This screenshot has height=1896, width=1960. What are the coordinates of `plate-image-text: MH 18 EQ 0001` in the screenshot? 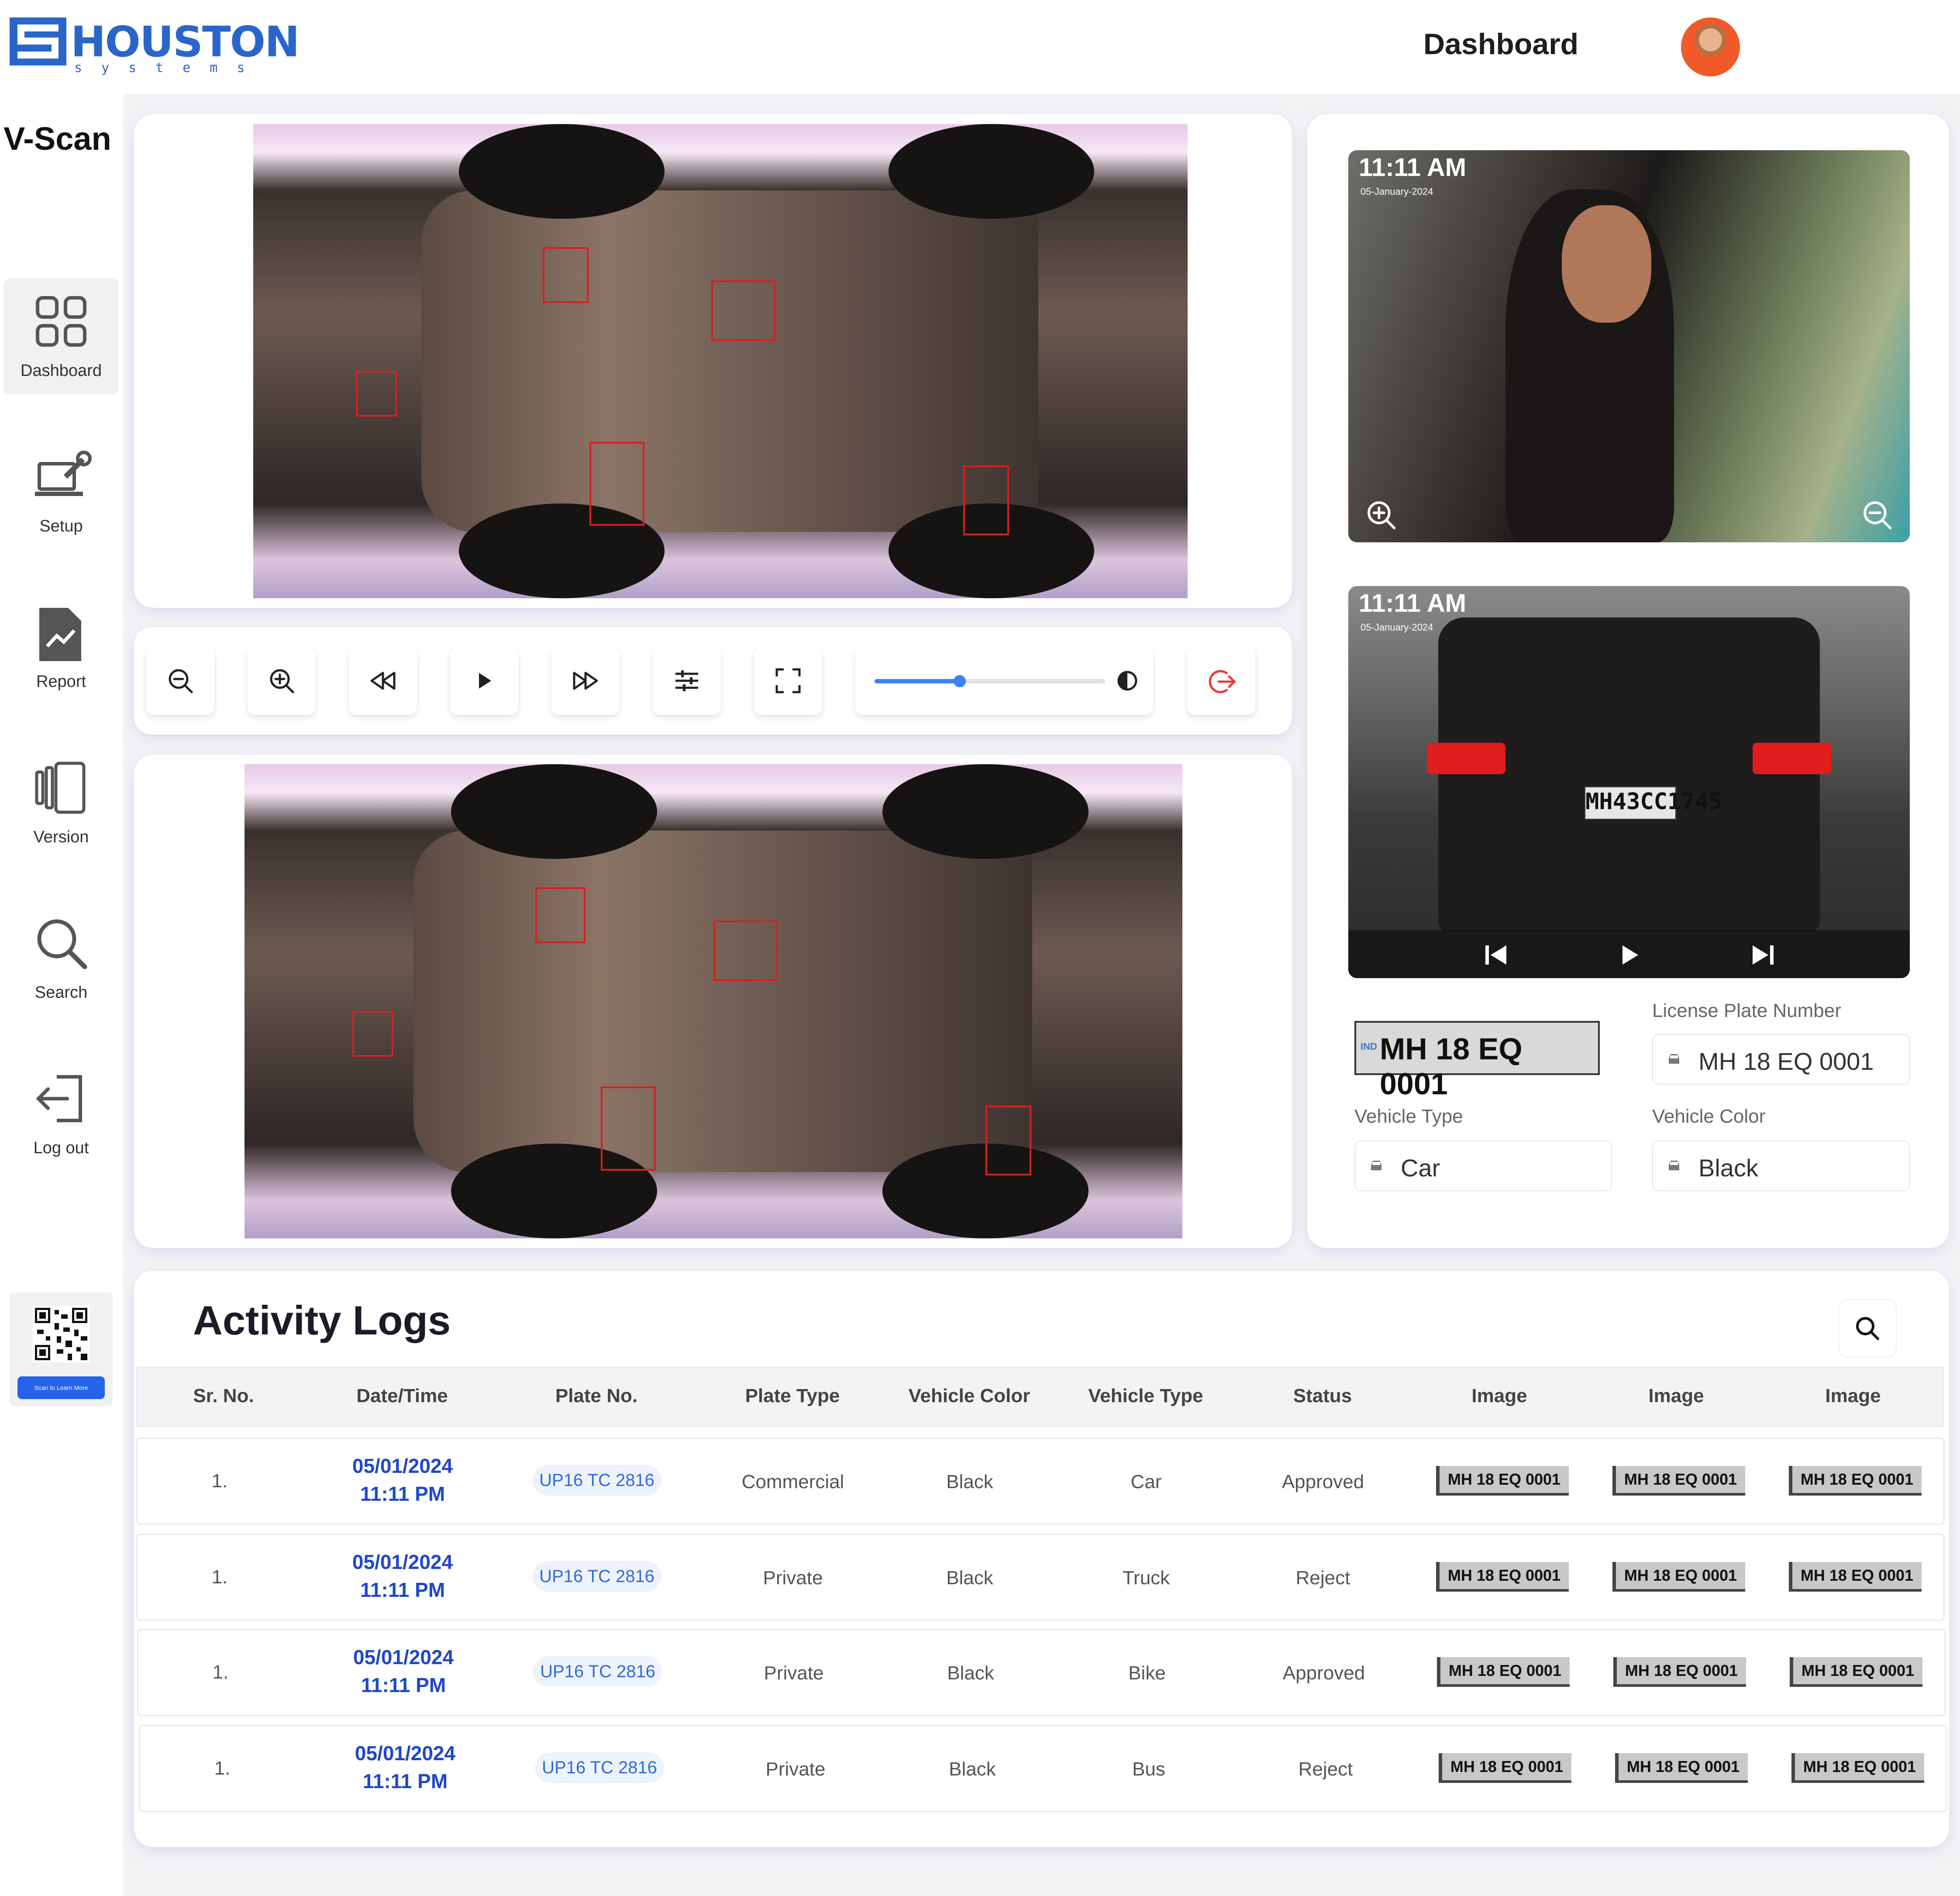 It's located at (1451, 1066).